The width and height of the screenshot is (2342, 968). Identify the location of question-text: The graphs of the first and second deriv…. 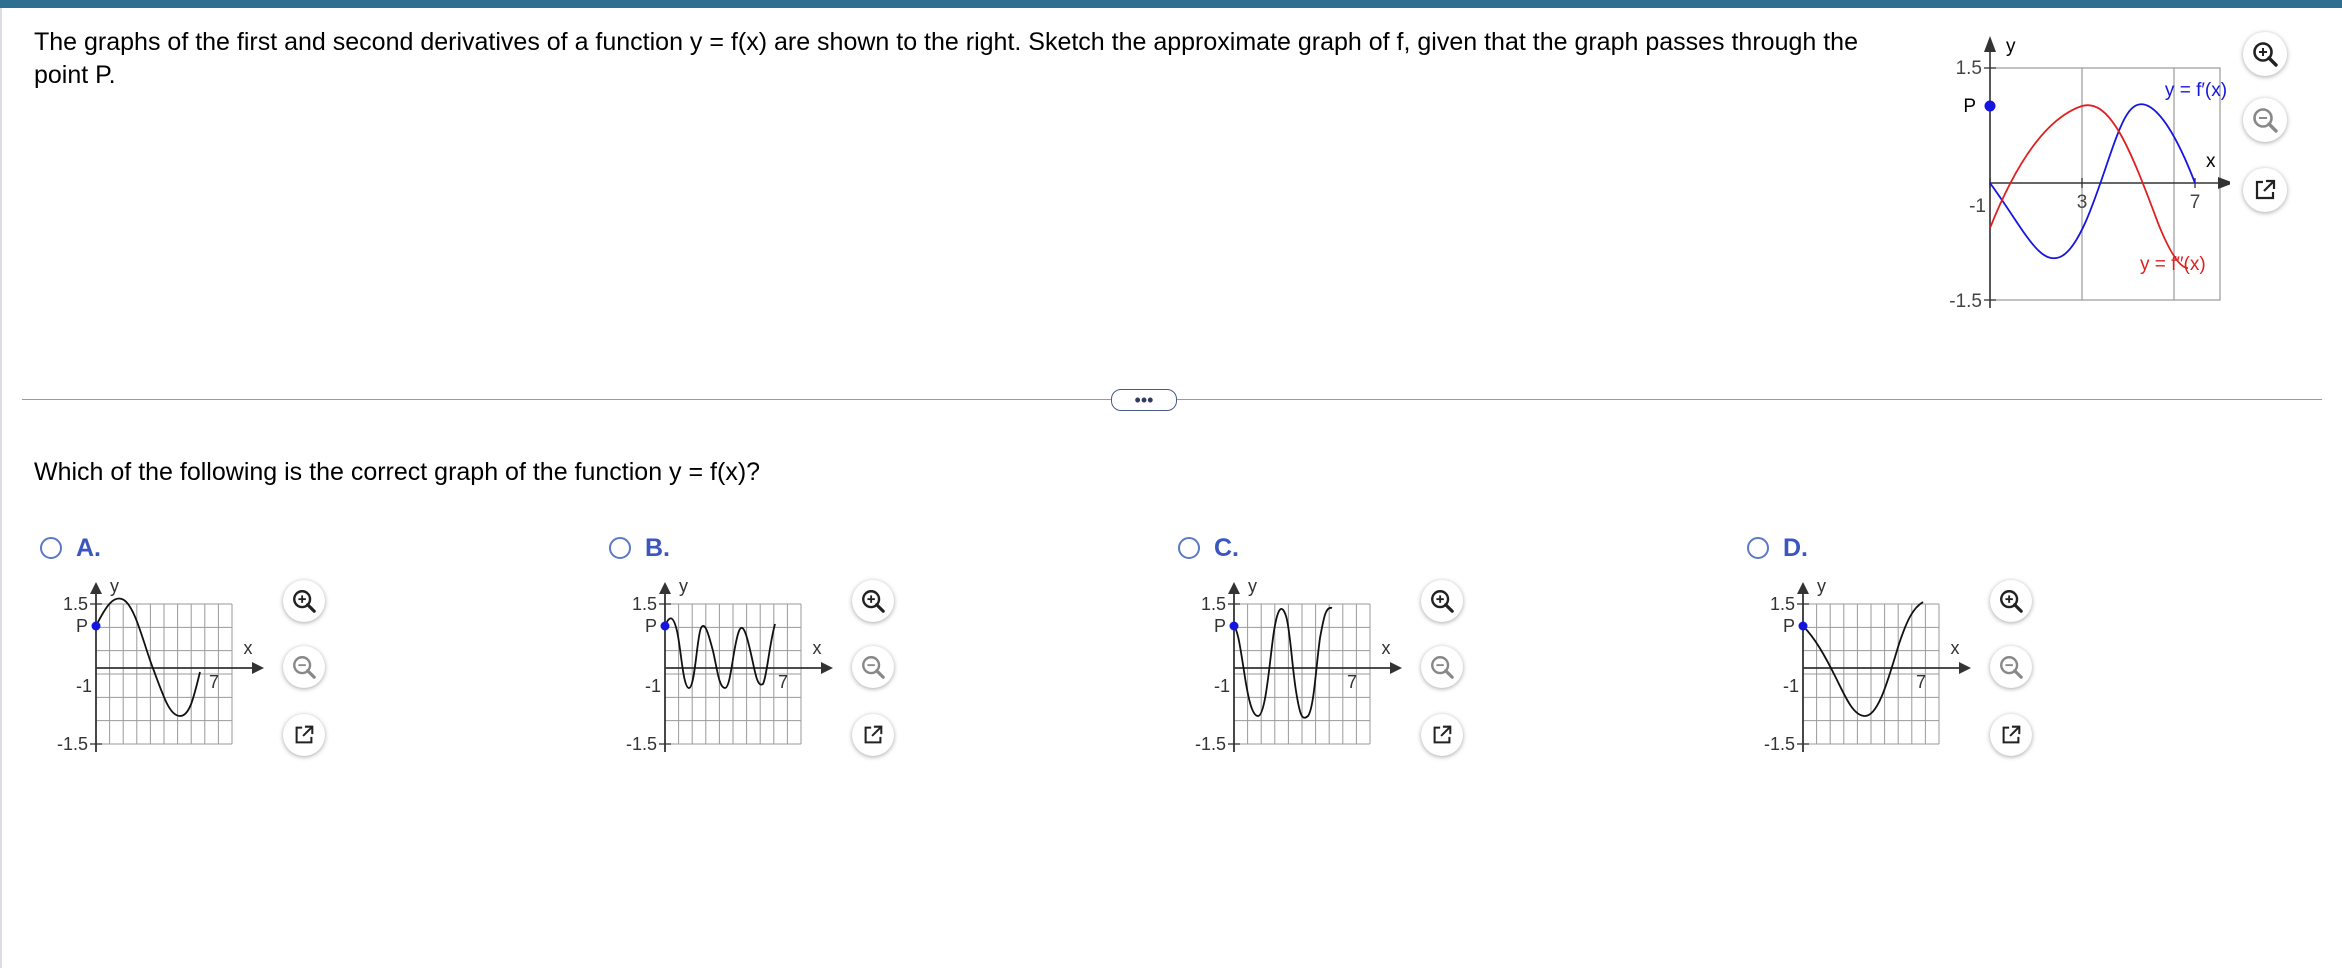
(946, 58).